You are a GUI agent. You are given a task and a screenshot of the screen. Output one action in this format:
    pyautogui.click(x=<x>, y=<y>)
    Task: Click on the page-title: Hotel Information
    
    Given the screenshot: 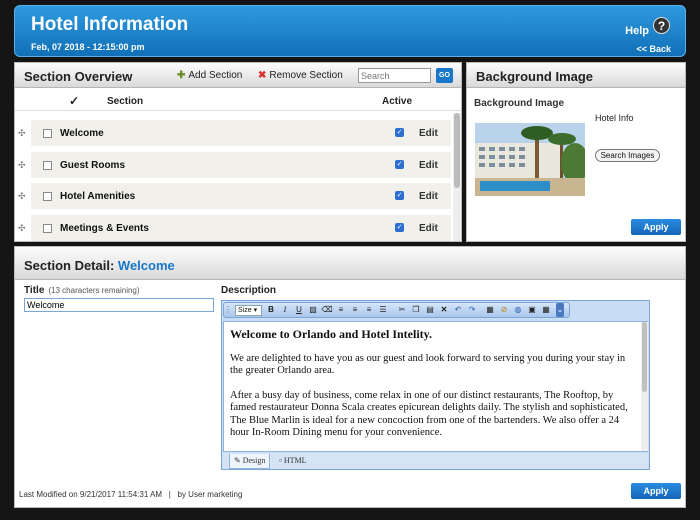 What is the action you would take?
    pyautogui.click(x=110, y=24)
    